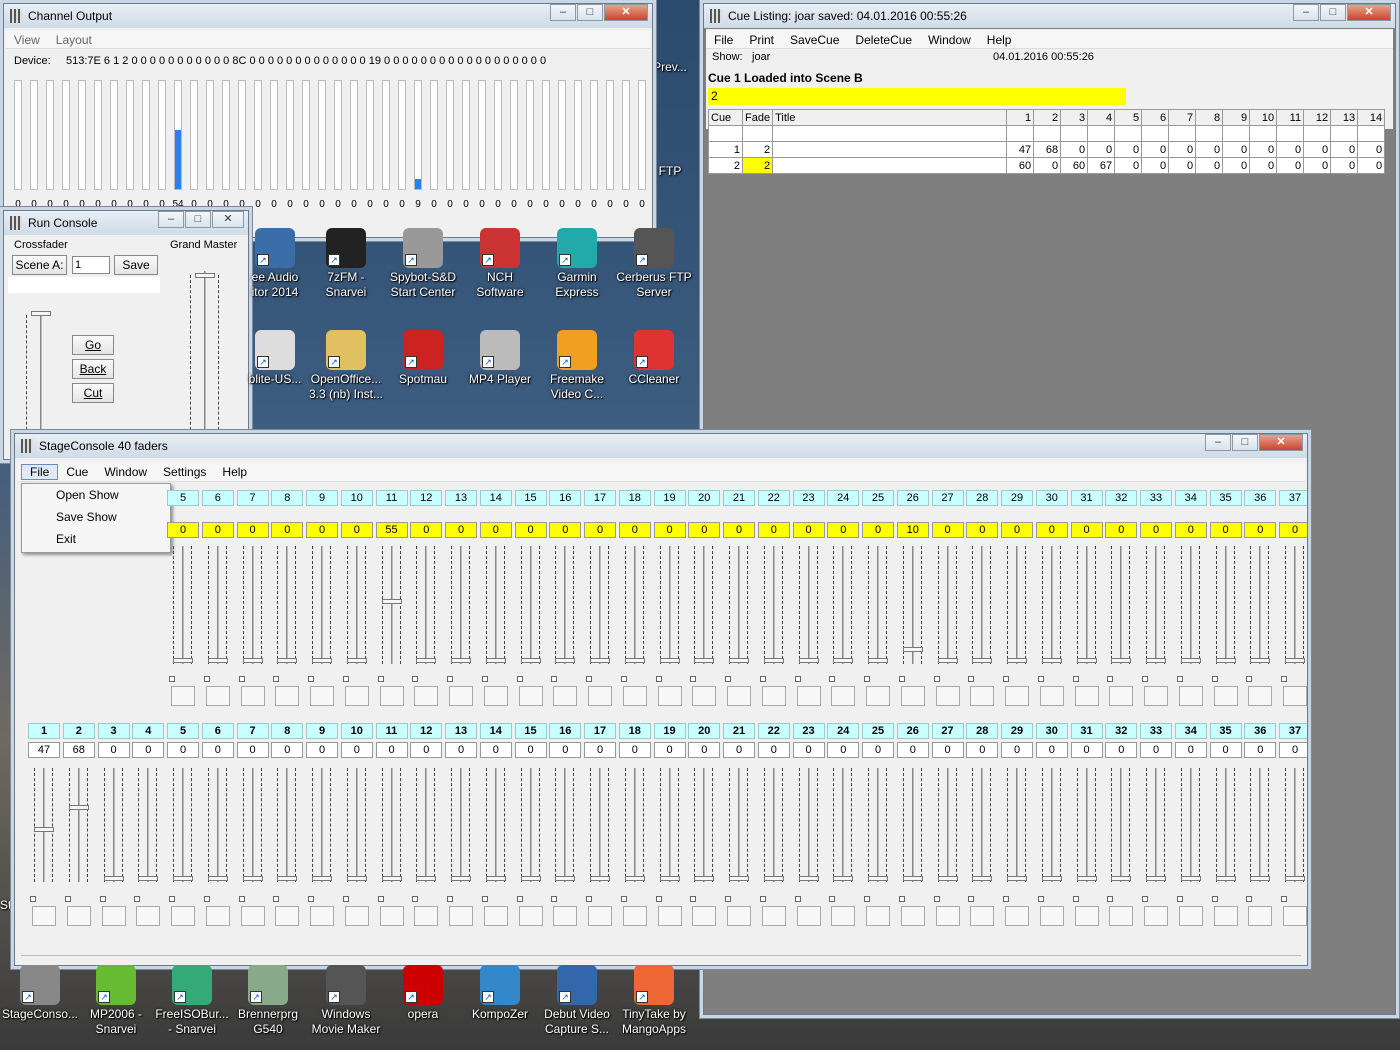 The height and width of the screenshot is (1050, 1400). Describe the element at coordinates (40, 471) in the screenshot. I see `menu-item: File` at that location.